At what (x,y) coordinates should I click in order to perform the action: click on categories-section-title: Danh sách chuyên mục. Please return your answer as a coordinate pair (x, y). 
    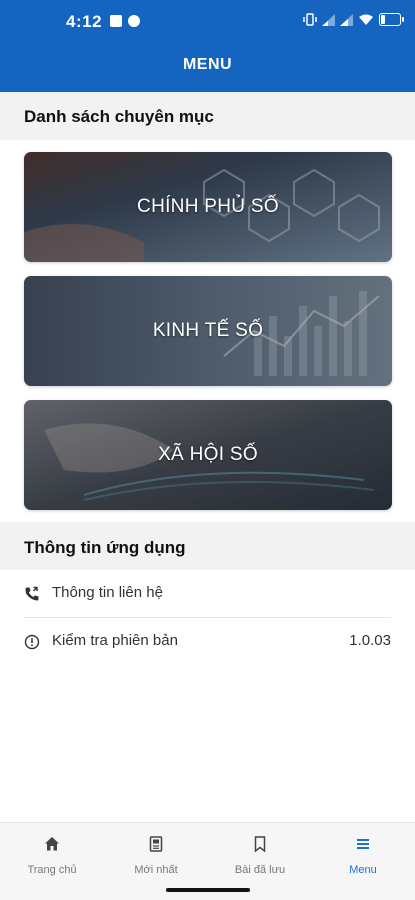
    Looking at the image, I should click on (119, 116).